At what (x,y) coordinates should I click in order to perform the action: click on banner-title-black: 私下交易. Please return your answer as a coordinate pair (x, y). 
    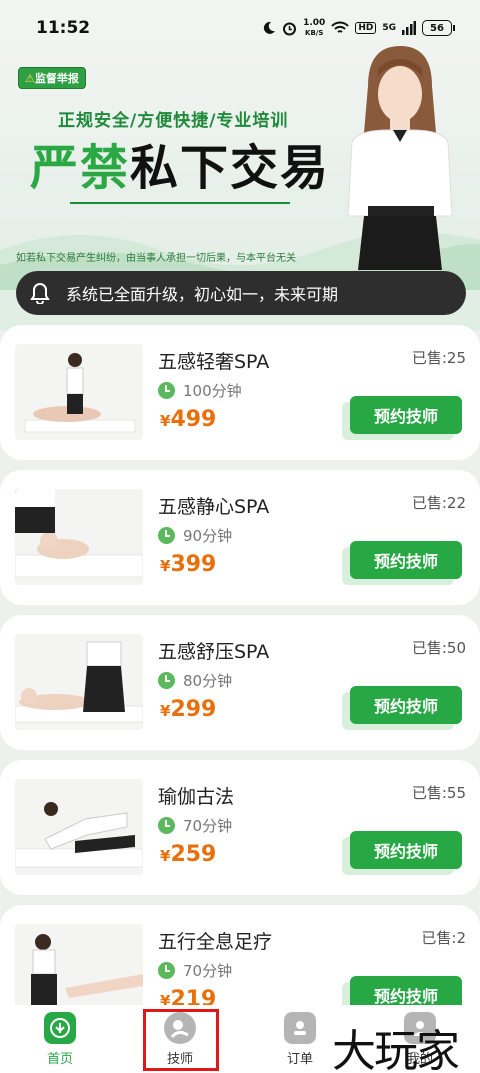
    Looking at the image, I should click on (230, 168).